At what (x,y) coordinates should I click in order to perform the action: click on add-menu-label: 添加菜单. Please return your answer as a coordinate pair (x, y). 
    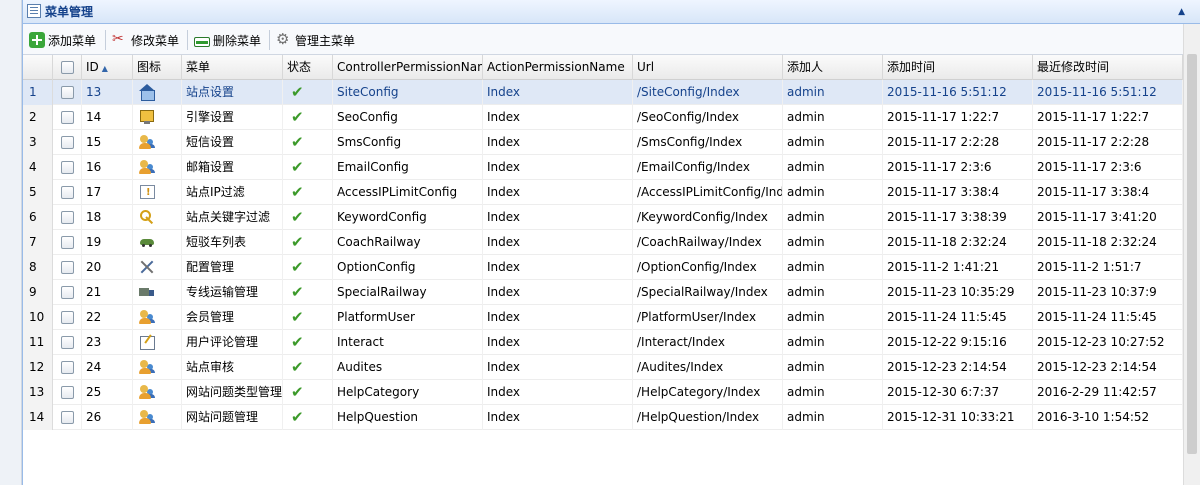
    Looking at the image, I should click on (72, 40).